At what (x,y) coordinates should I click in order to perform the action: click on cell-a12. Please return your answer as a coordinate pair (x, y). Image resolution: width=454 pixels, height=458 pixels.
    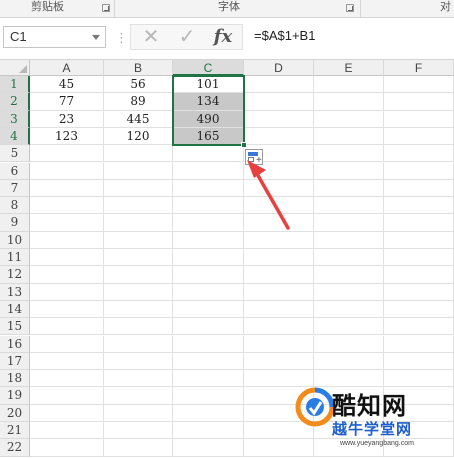
    Looking at the image, I should click on (67, 275).